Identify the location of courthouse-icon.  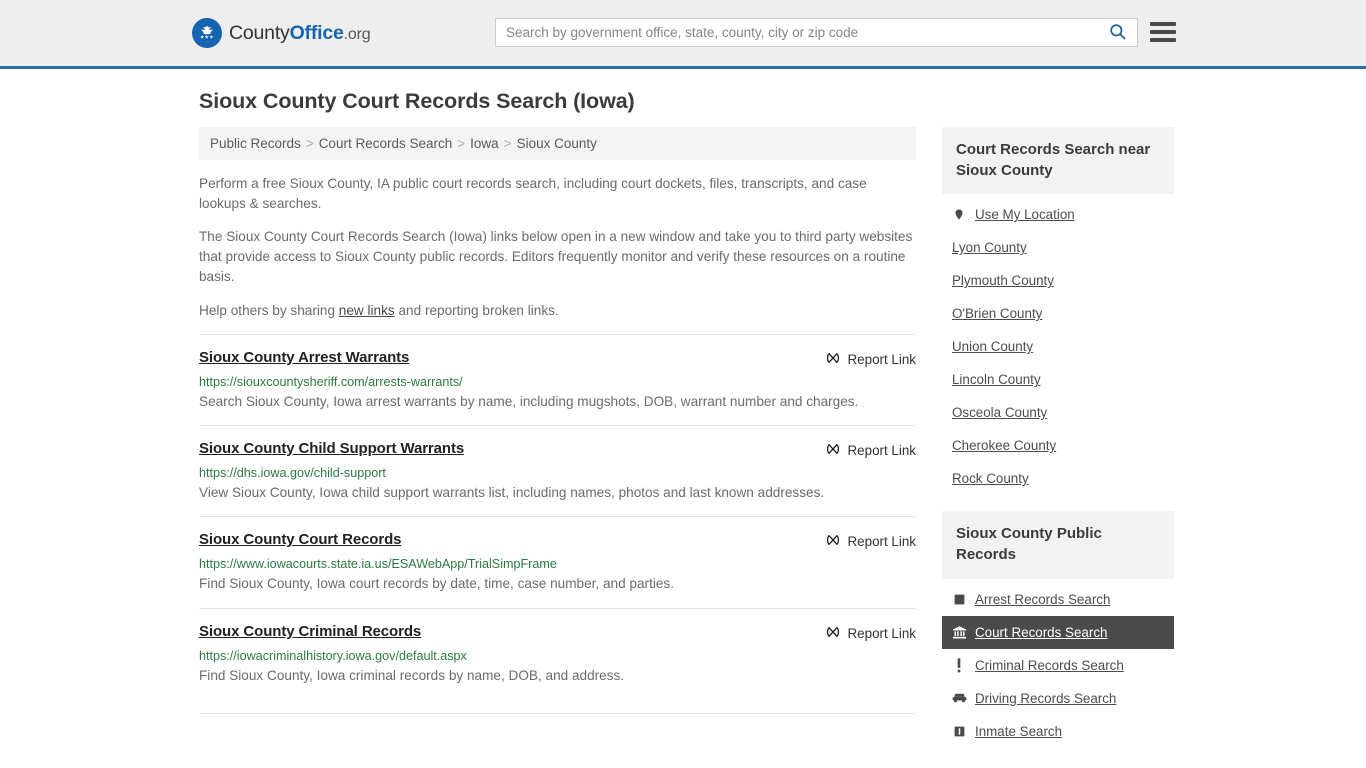
(959, 632).